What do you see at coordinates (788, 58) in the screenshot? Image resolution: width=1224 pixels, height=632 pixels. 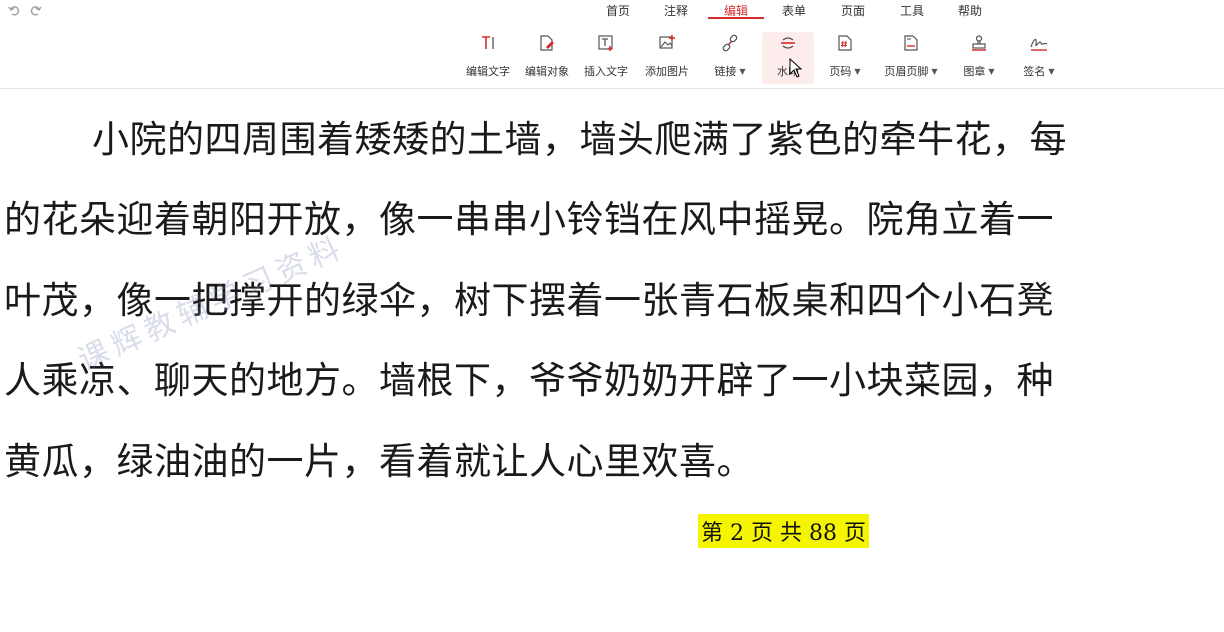 I see `watermark-button: 水印` at bounding box center [788, 58].